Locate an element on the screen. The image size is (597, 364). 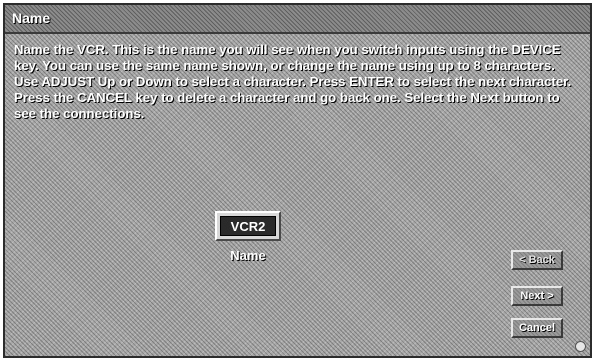
name-input-frame: VCR2 is located at coordinates (248, 226).